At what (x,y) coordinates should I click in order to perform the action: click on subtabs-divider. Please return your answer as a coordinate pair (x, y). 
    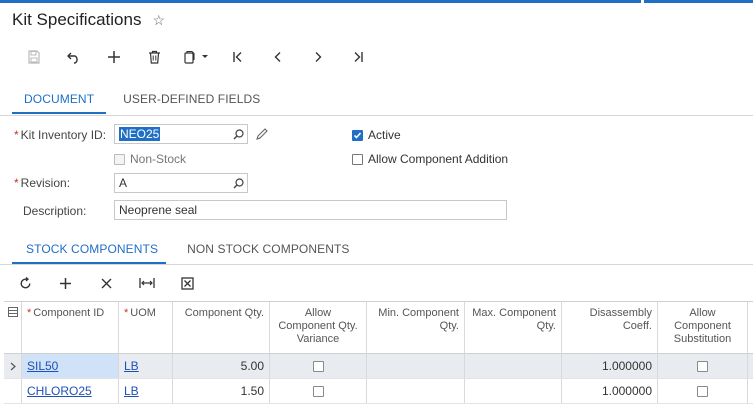
    Looking at the image, I should click on (376, 264).